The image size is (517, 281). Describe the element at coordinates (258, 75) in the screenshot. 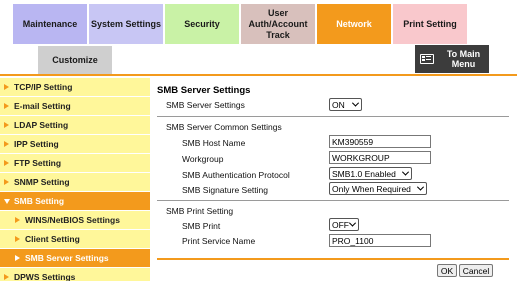

I see `header-divider` at that location.